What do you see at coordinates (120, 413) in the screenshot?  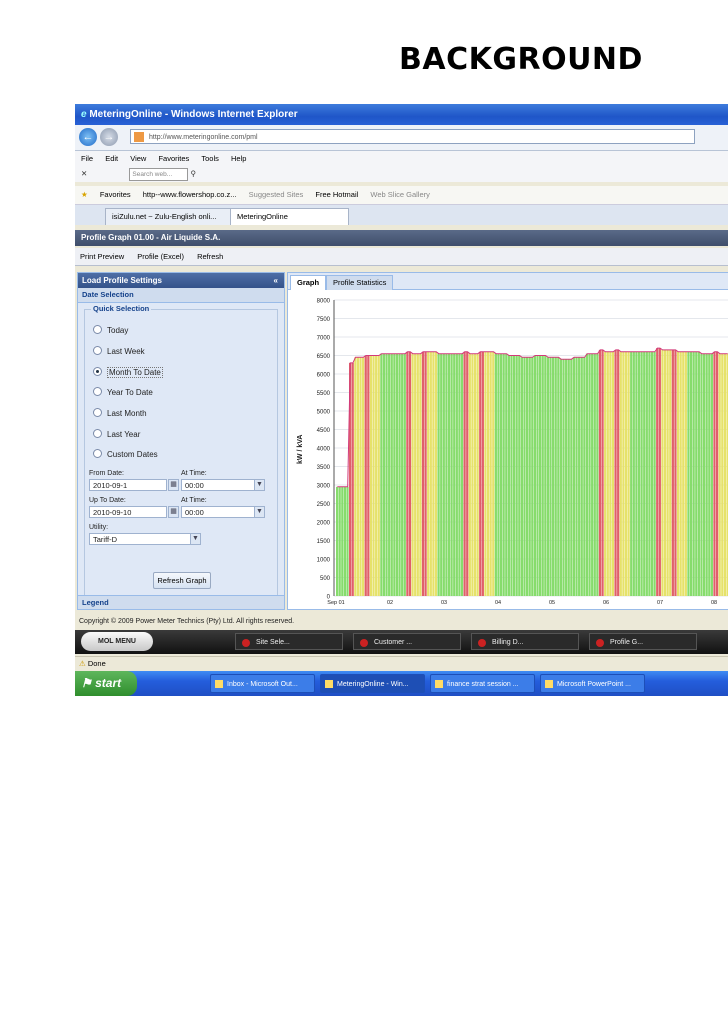 I see `radio-last-month: Last Month` at bounding box center [120, 413].